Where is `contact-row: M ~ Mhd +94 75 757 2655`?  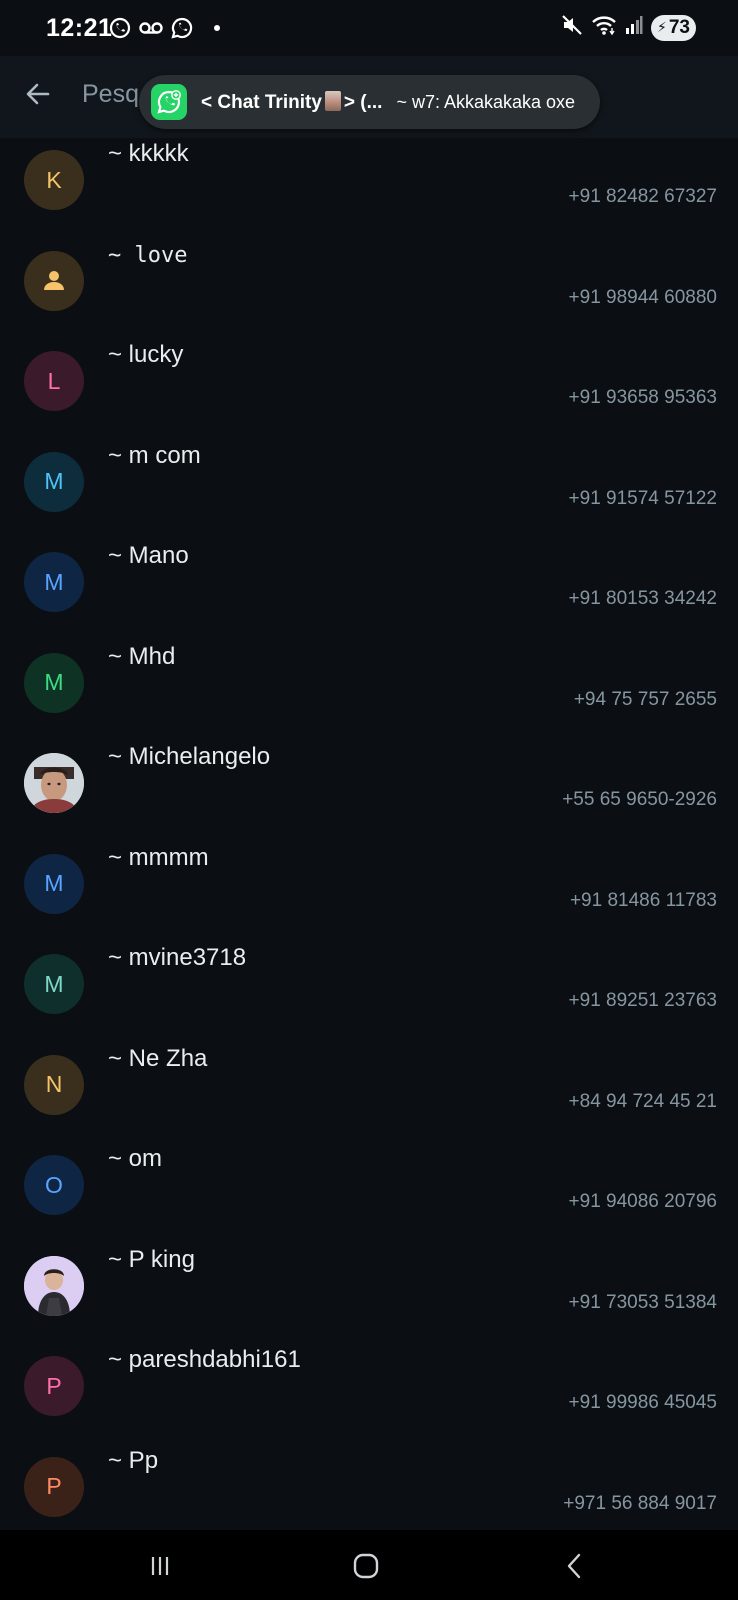 contact-row: M ~ Mhd +94 75 757 2655 is located at coordinates (369, 691).